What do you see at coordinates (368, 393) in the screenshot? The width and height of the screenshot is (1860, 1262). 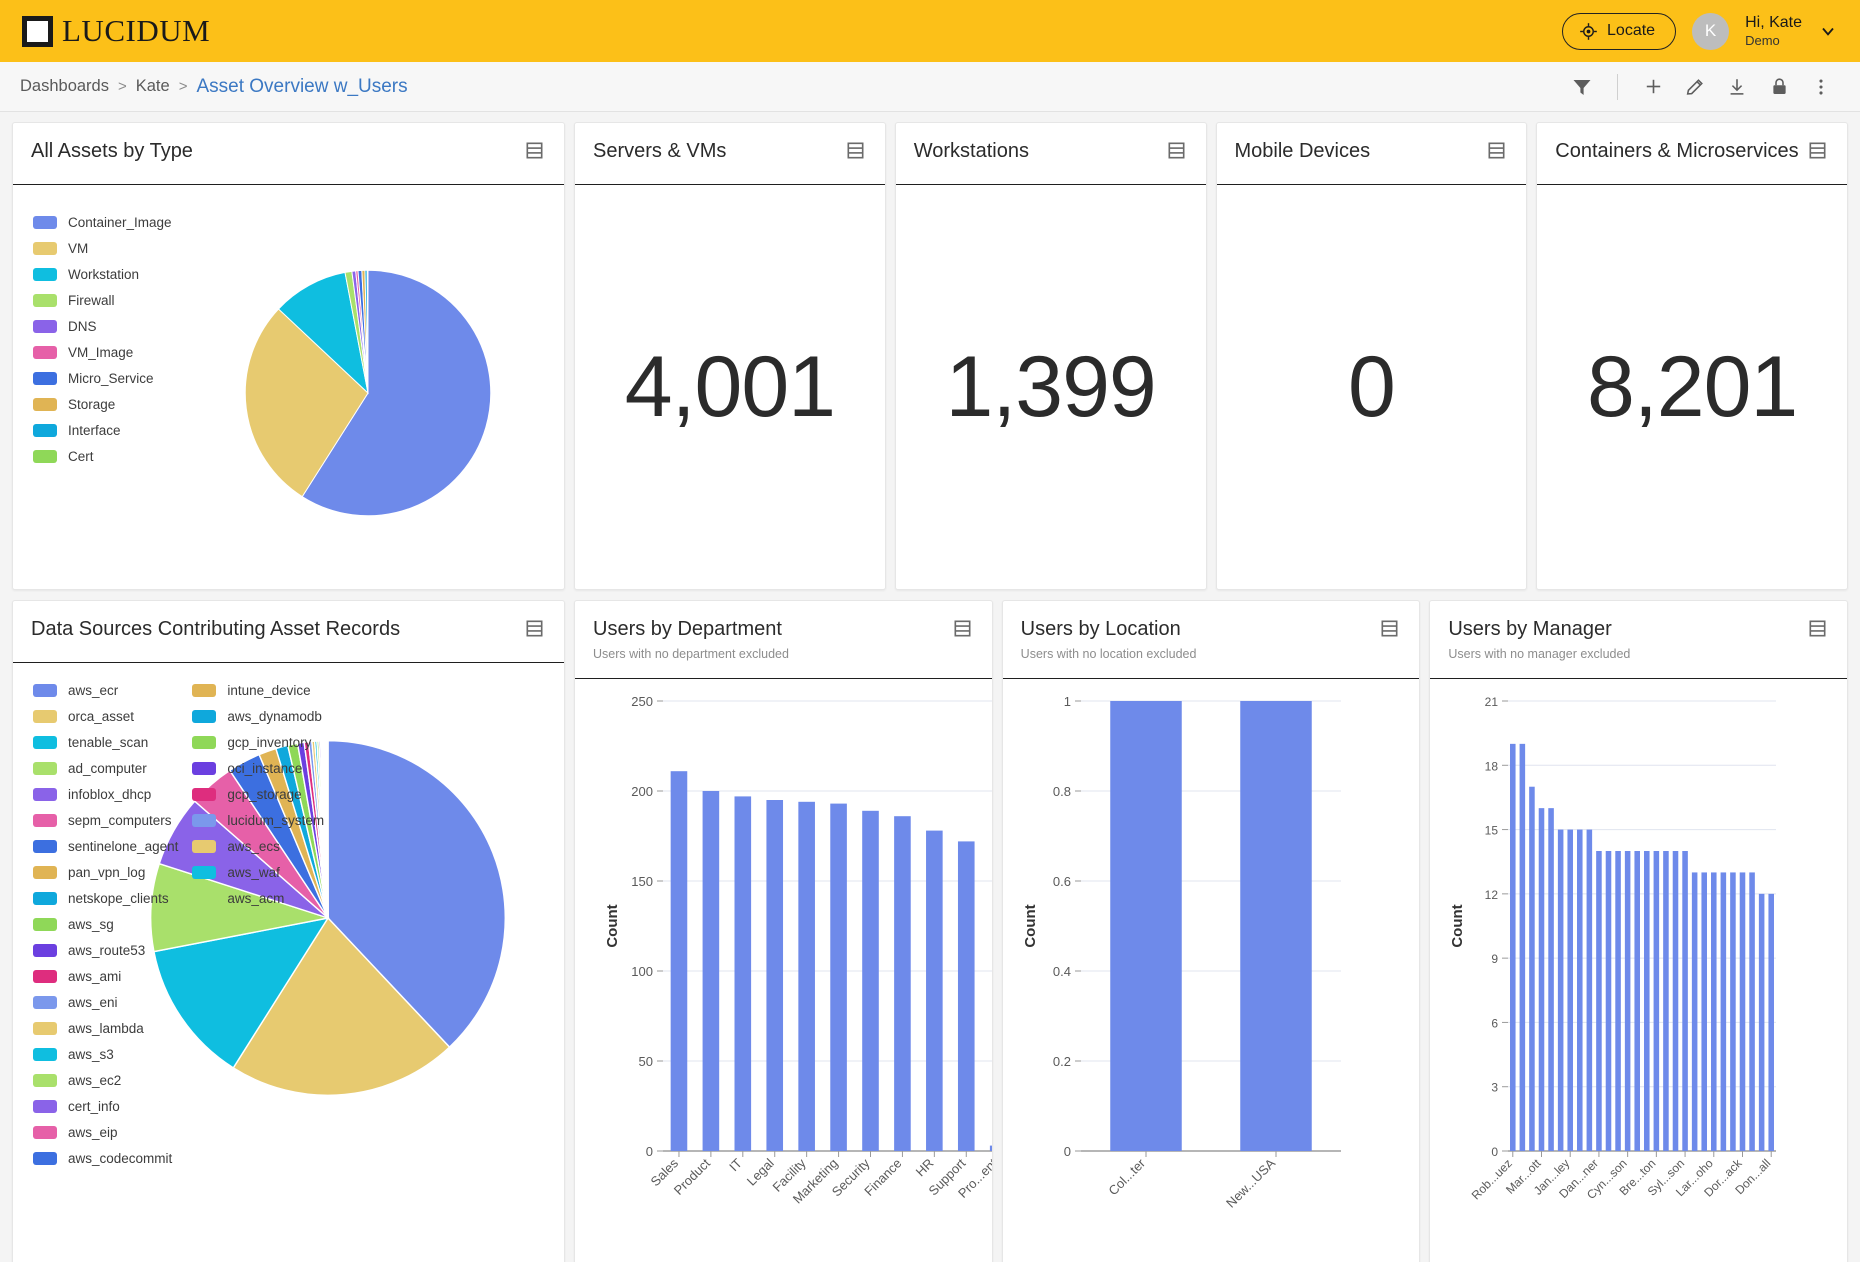 I see `pie-chart-all-assets` at bounding box center [368, 393].